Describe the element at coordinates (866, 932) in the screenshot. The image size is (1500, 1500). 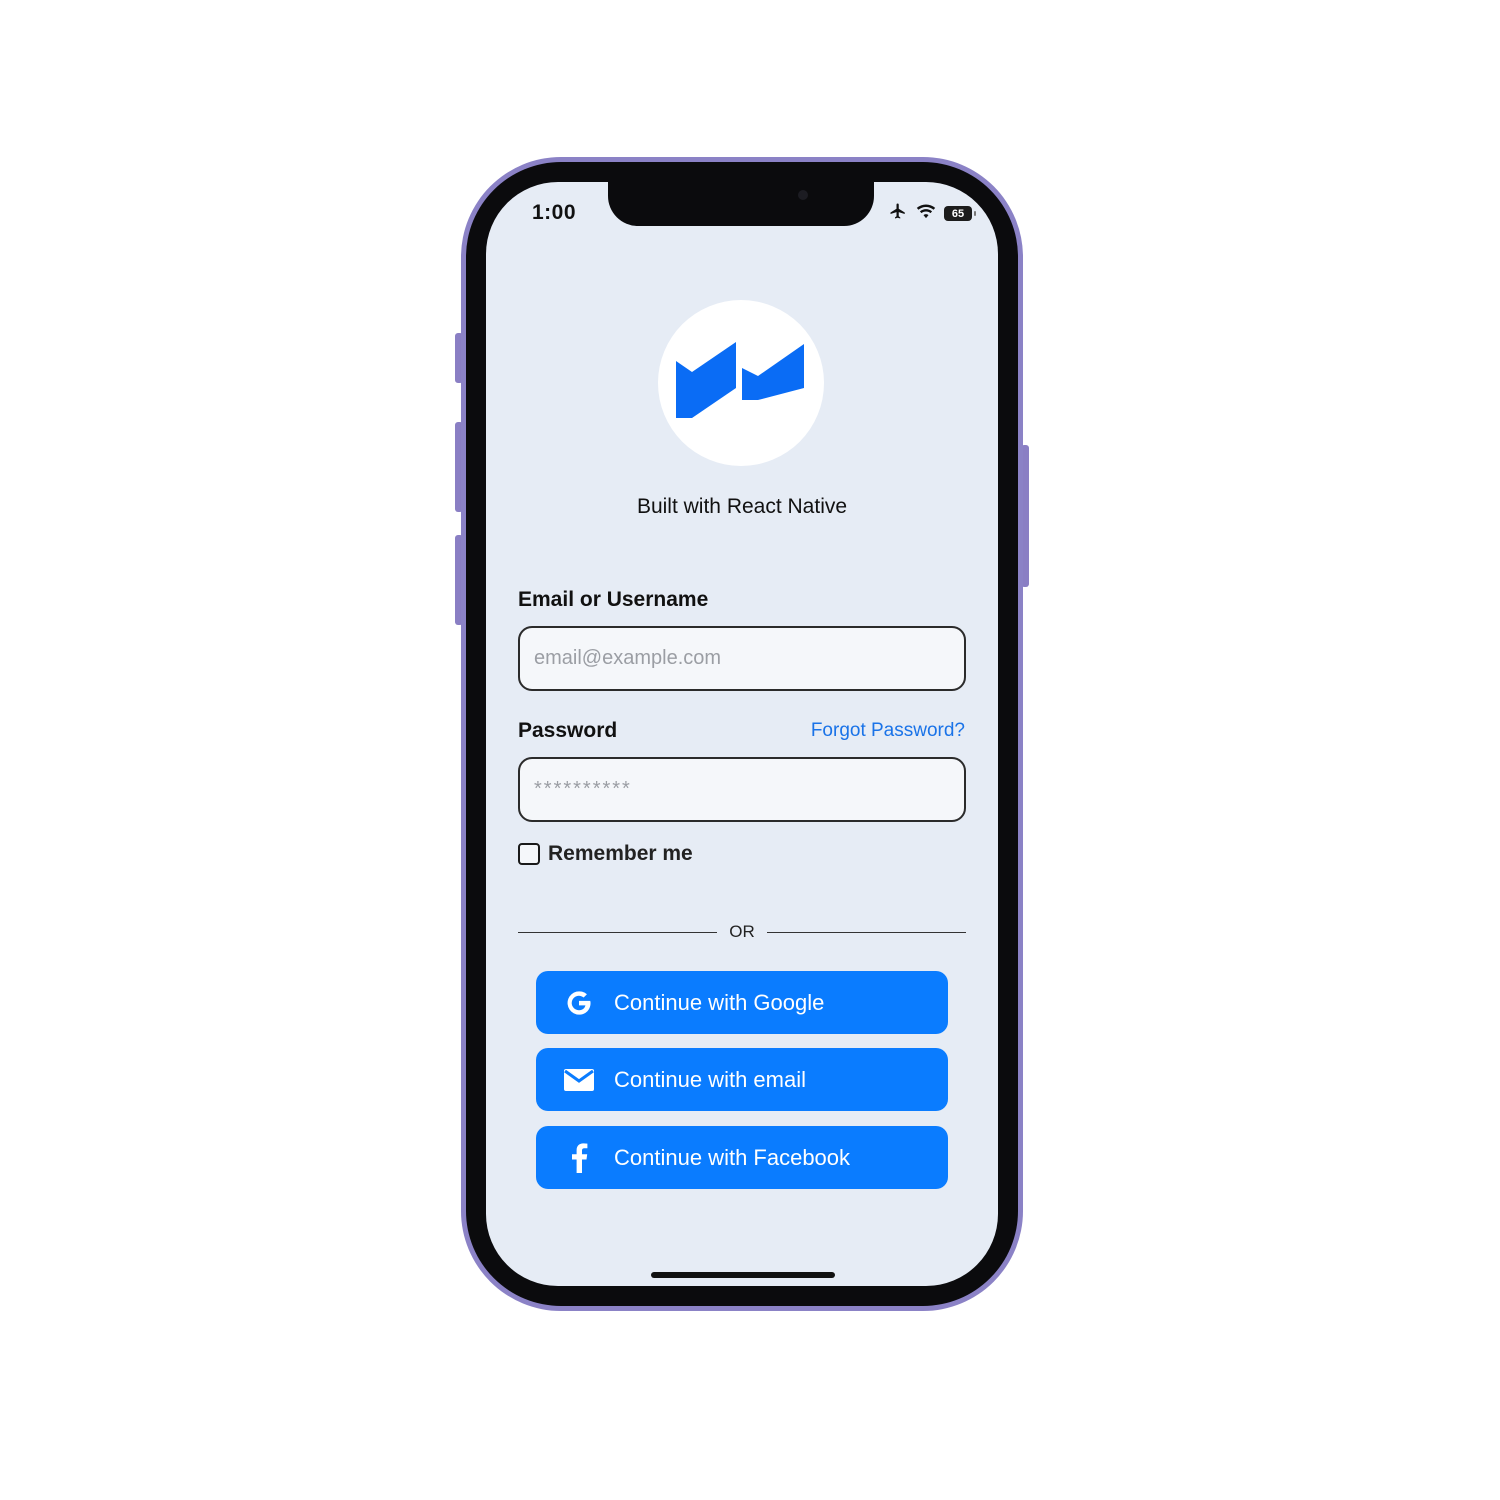
I see `divider-line-right` at that location.